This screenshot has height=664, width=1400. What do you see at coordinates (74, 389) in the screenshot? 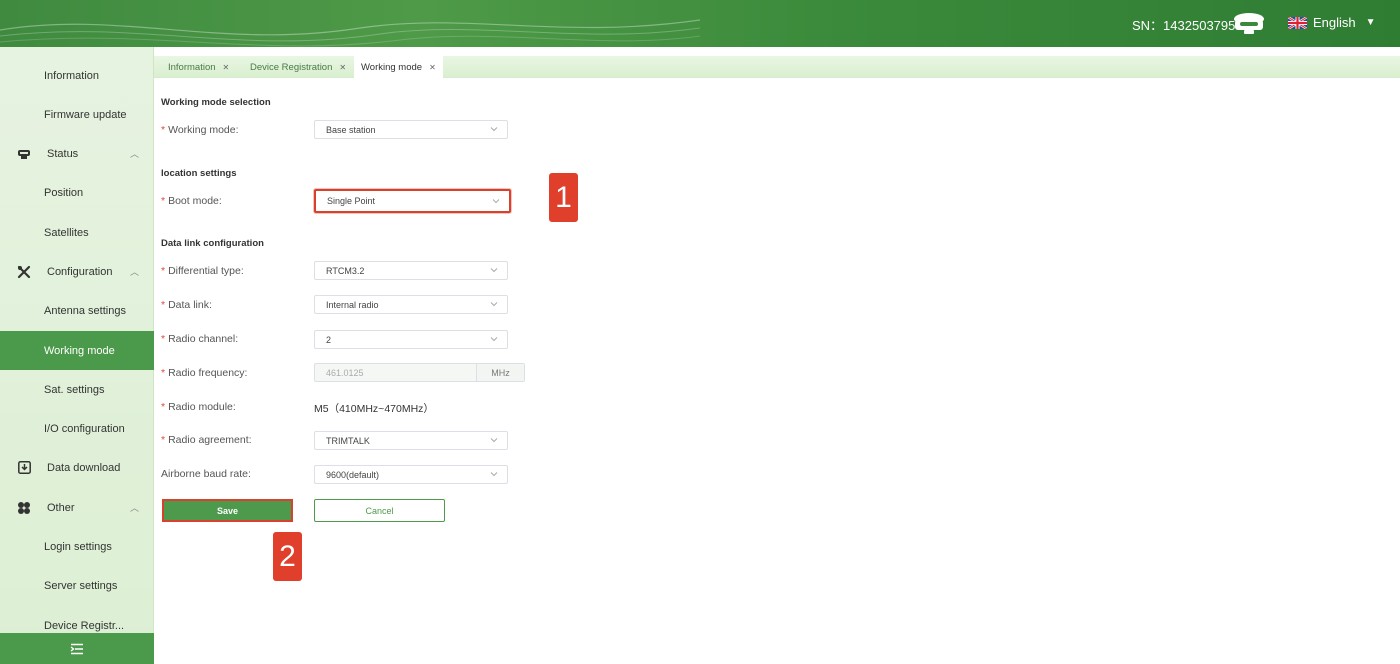
I see `sidebar-item-label: Sat. settings` at bounding box center [74, 389].